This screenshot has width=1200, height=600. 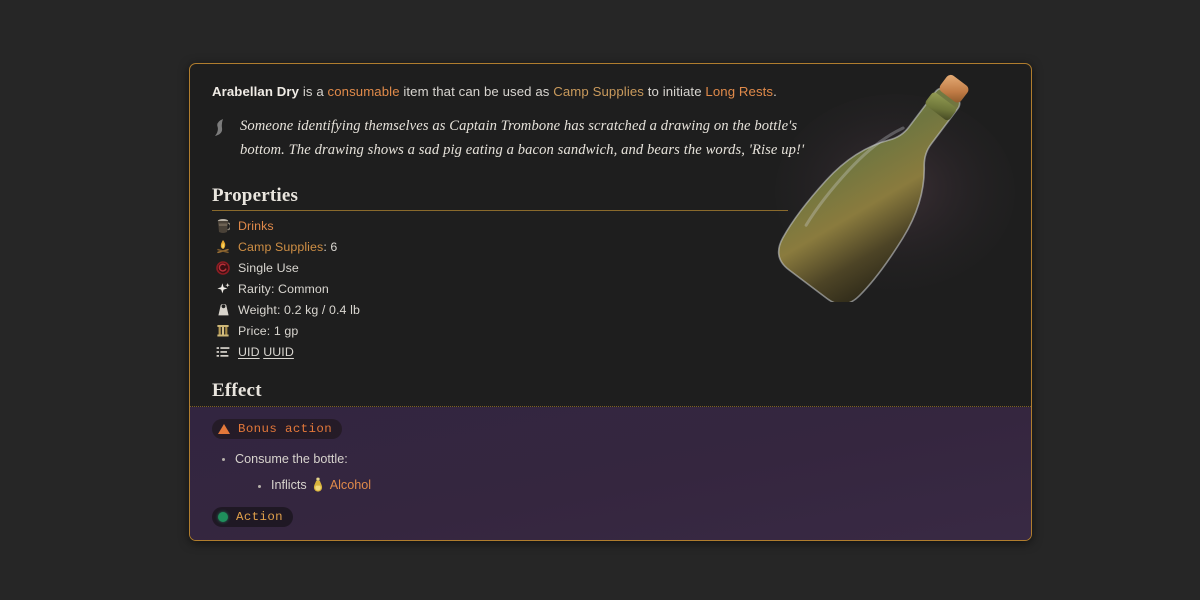 I want to click on properties-rule, so click(x=500, y=211).